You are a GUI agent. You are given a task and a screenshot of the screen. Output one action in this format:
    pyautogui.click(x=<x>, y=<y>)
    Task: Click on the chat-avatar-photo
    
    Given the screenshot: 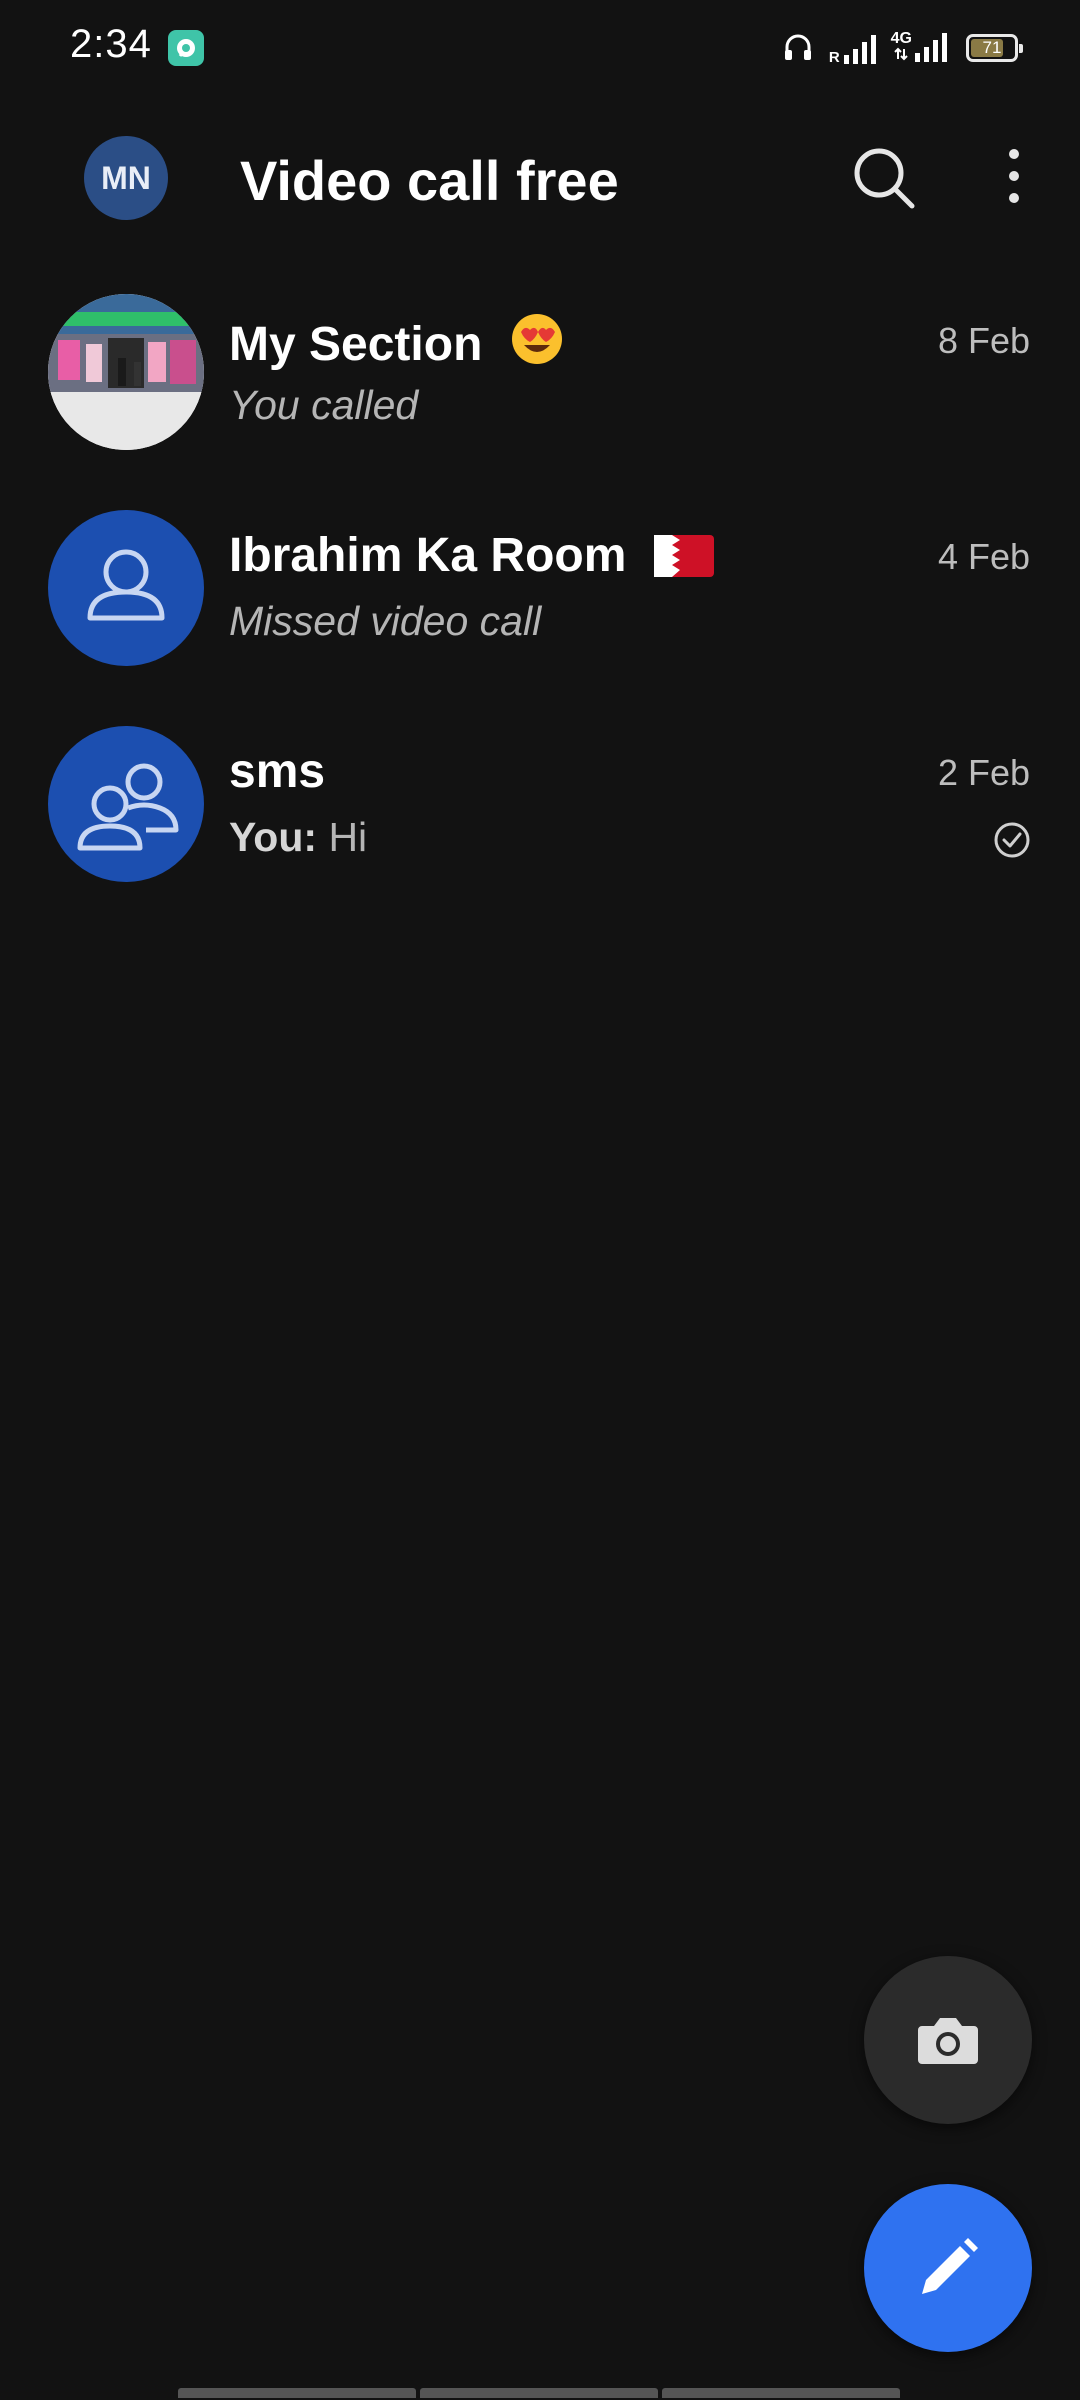 What is the action you would take?
    pyautogui.click(x=126, y=372)
    